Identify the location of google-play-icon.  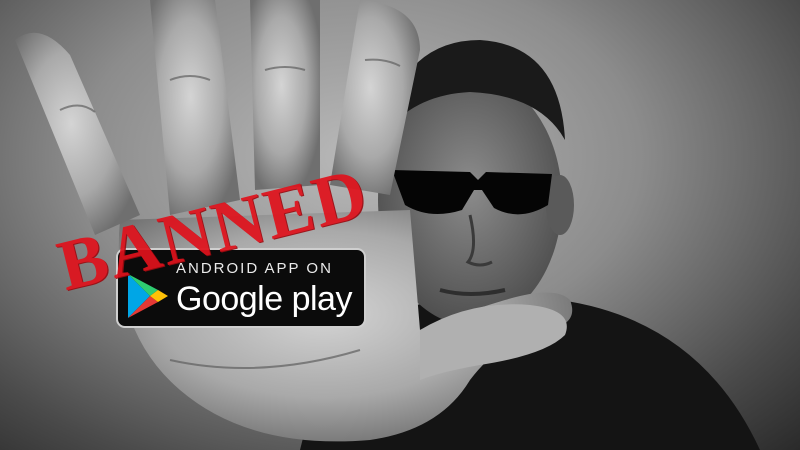
(148, 296).